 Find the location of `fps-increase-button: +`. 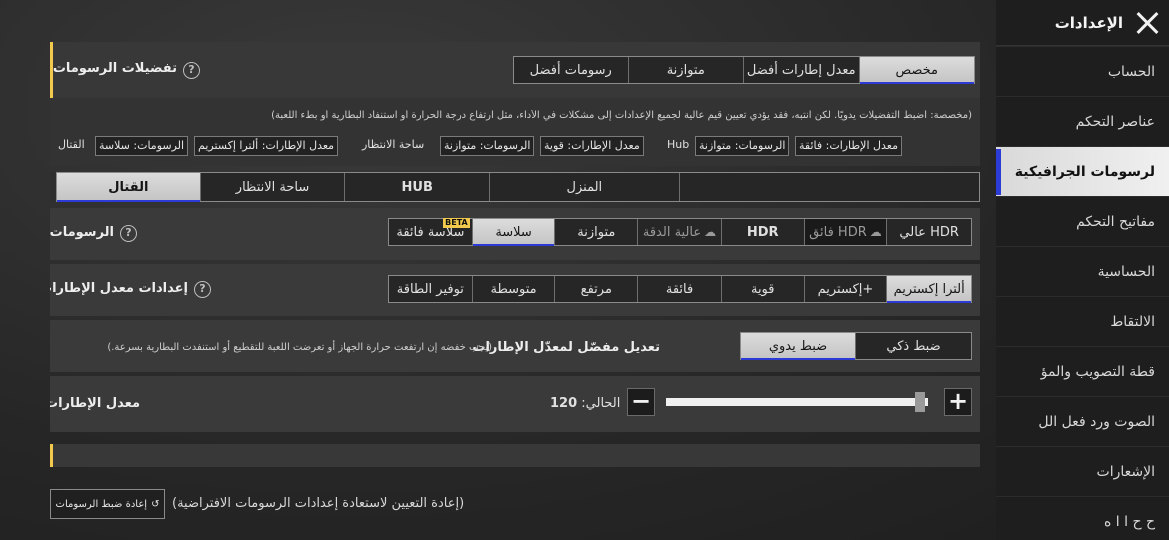

fps-increase-button: + is located at coordinates (958, 402).